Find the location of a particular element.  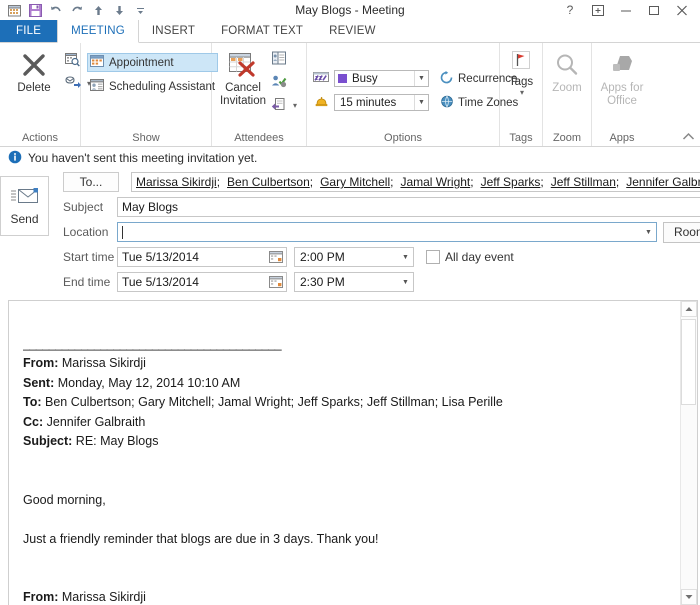

cancel-invitation-icon is located at coordinates (243, 65).